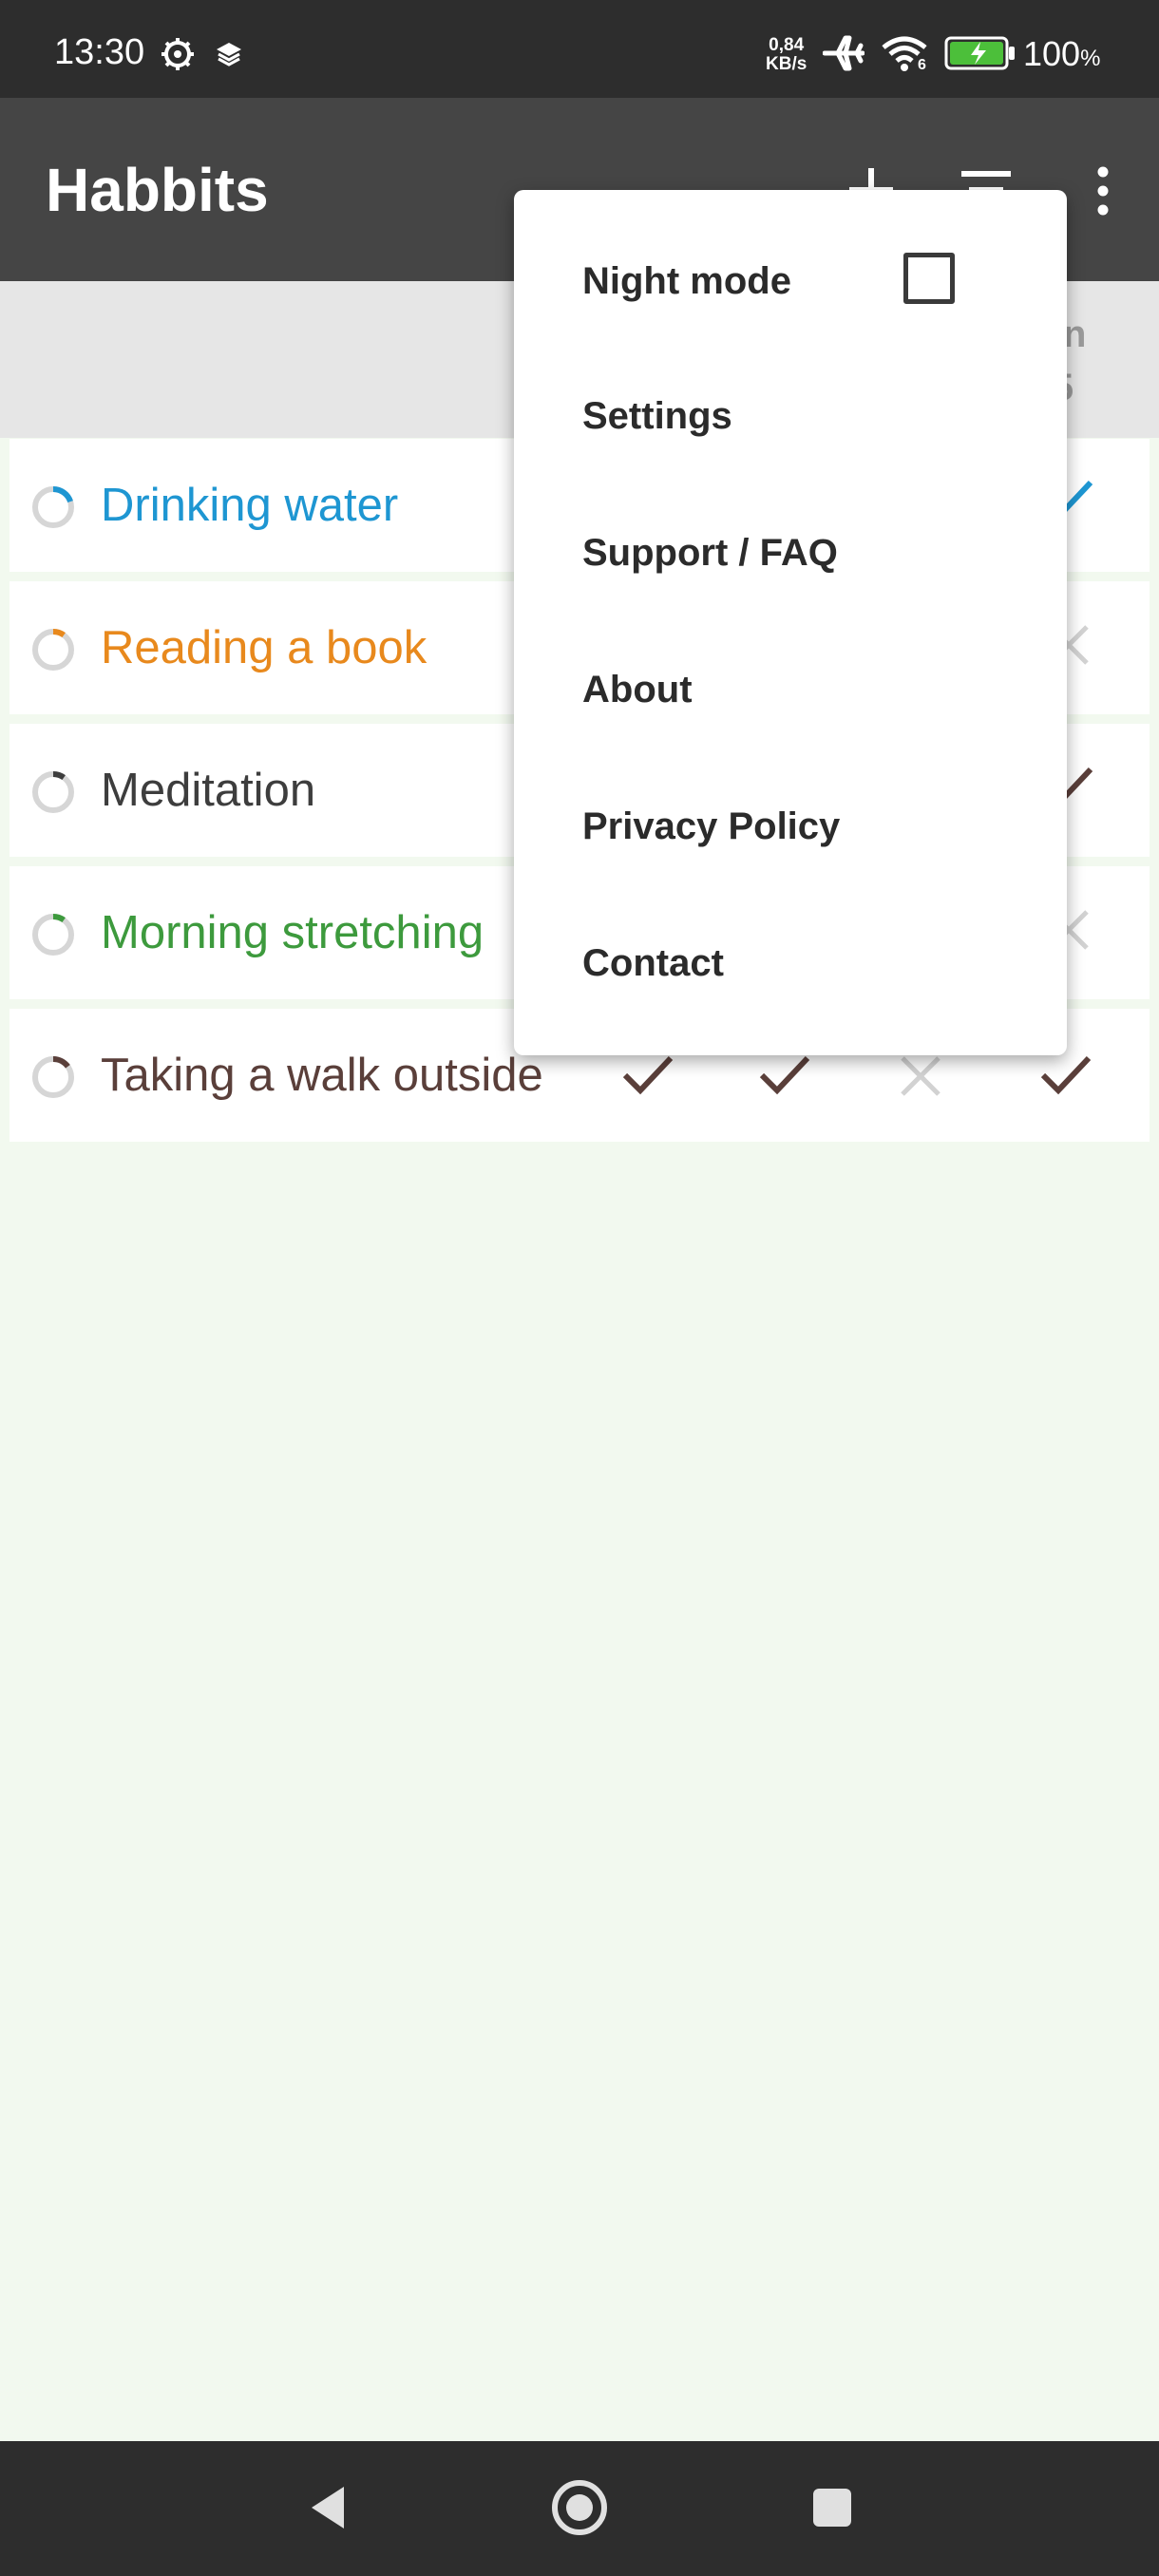  What do you see at coordinates (922, 65) in the screenshot?
I see `wifi-badge: 6` at bounding box center [922, 65].